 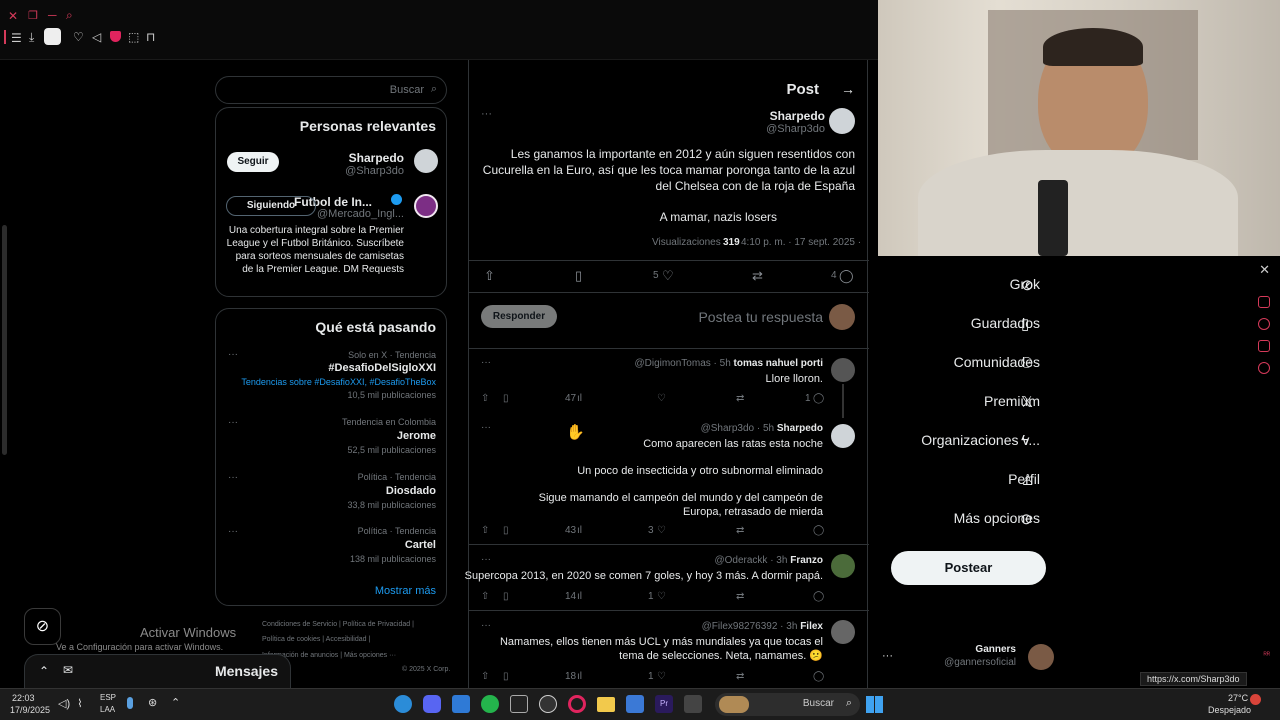 I want to click on copy-icon: ❐, so click(x=33, y=15).